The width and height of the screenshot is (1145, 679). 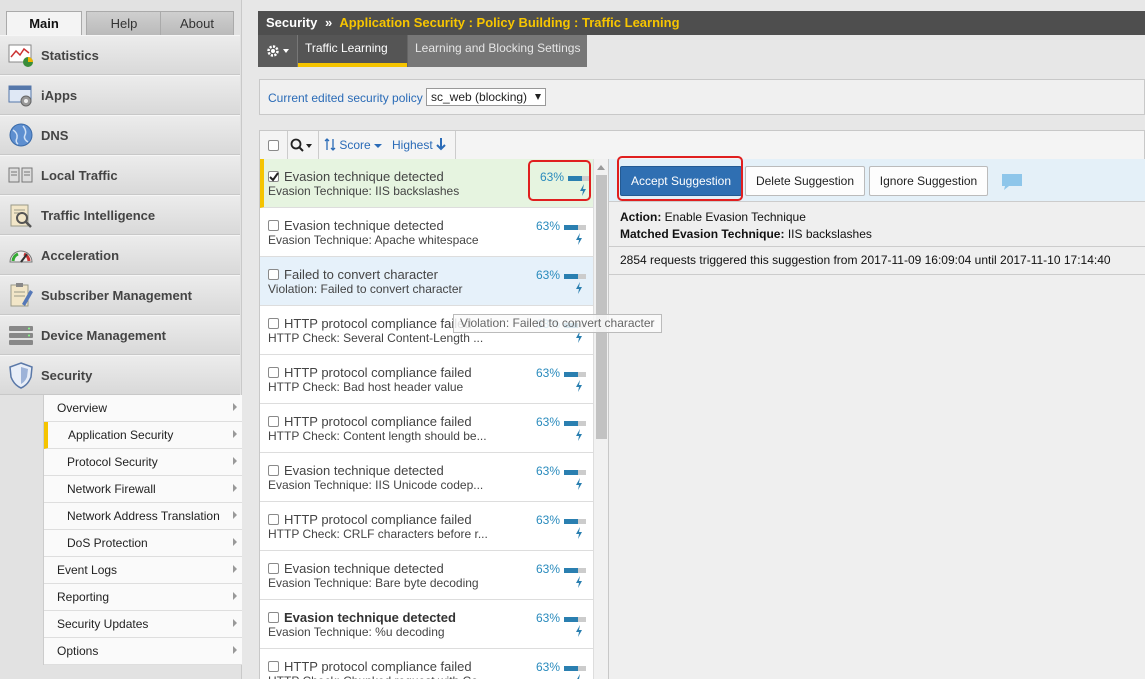 I want to click on submenu-item-label: Event Logs, so click(x=87, y=570).